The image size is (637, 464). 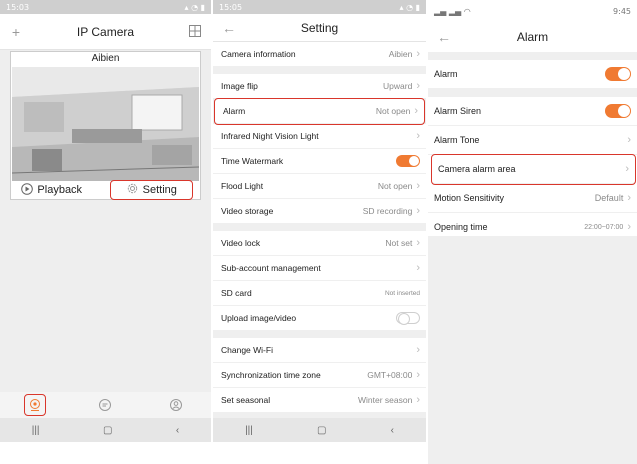 I want to click on row-value: Winter season, so click(x=385, y=400).